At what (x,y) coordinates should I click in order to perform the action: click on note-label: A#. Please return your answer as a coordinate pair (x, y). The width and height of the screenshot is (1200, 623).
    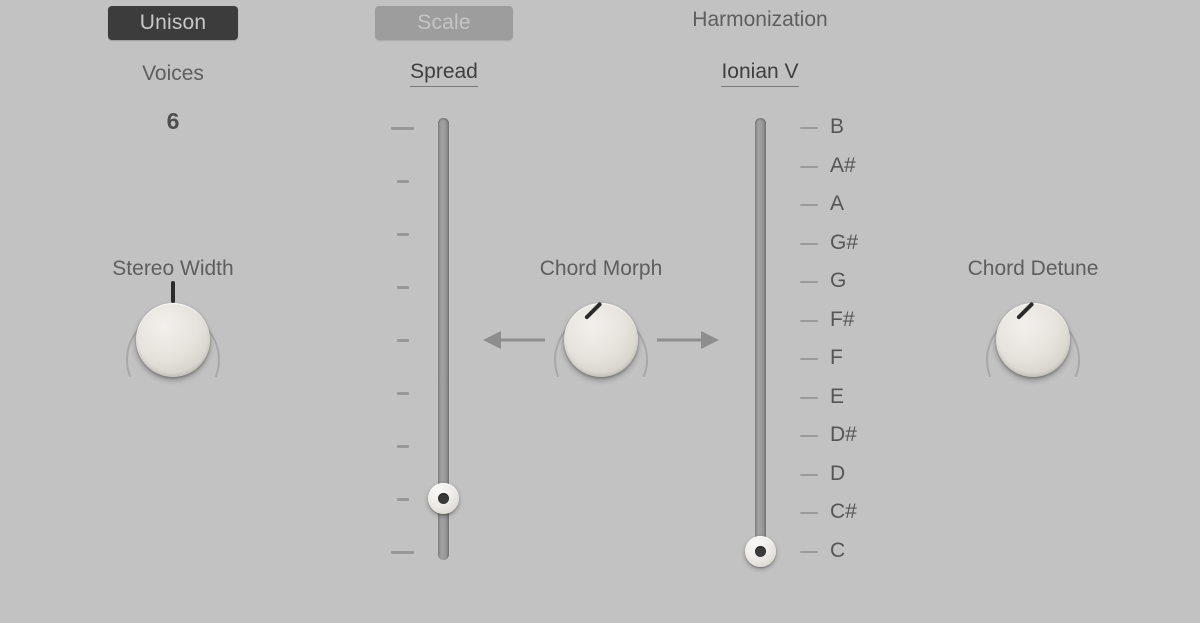
    Looking at the image, I should click on (843, 166).